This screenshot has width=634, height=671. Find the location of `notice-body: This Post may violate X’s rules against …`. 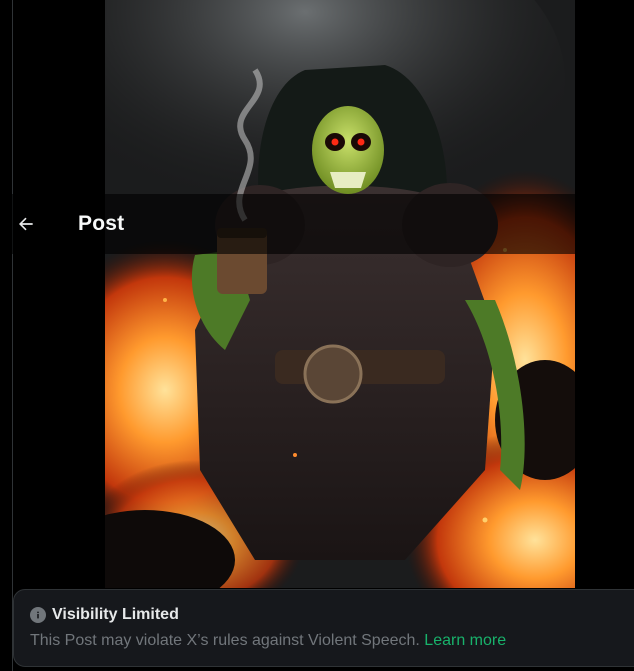

notice-body: This Post may violate X’s rules against … is located at coordinates (332, 641).